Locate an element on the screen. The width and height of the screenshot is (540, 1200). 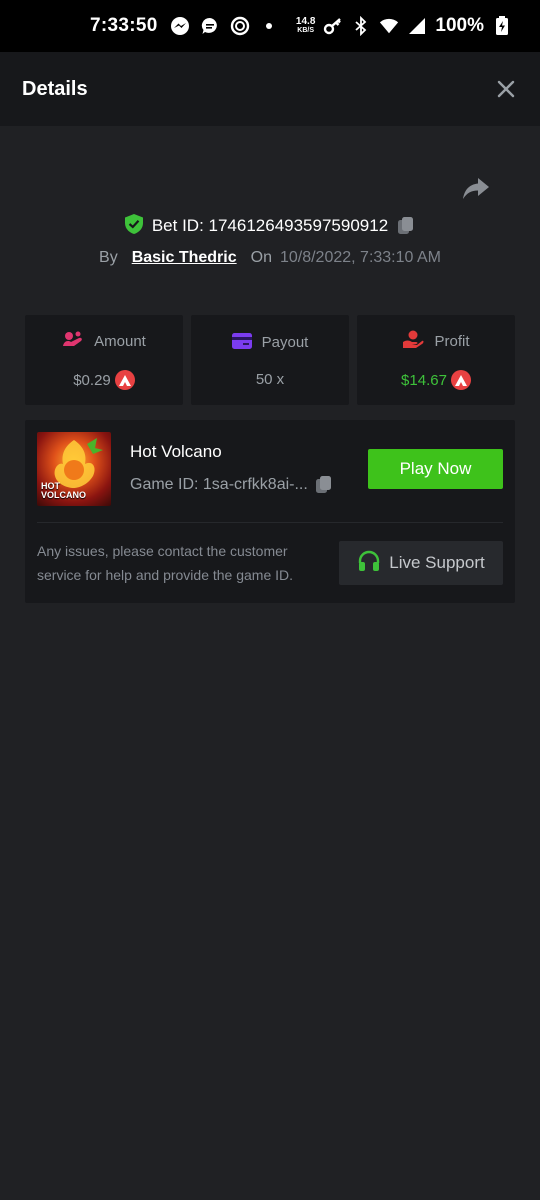
circle-app-icon is located at coordinates (240, 26).